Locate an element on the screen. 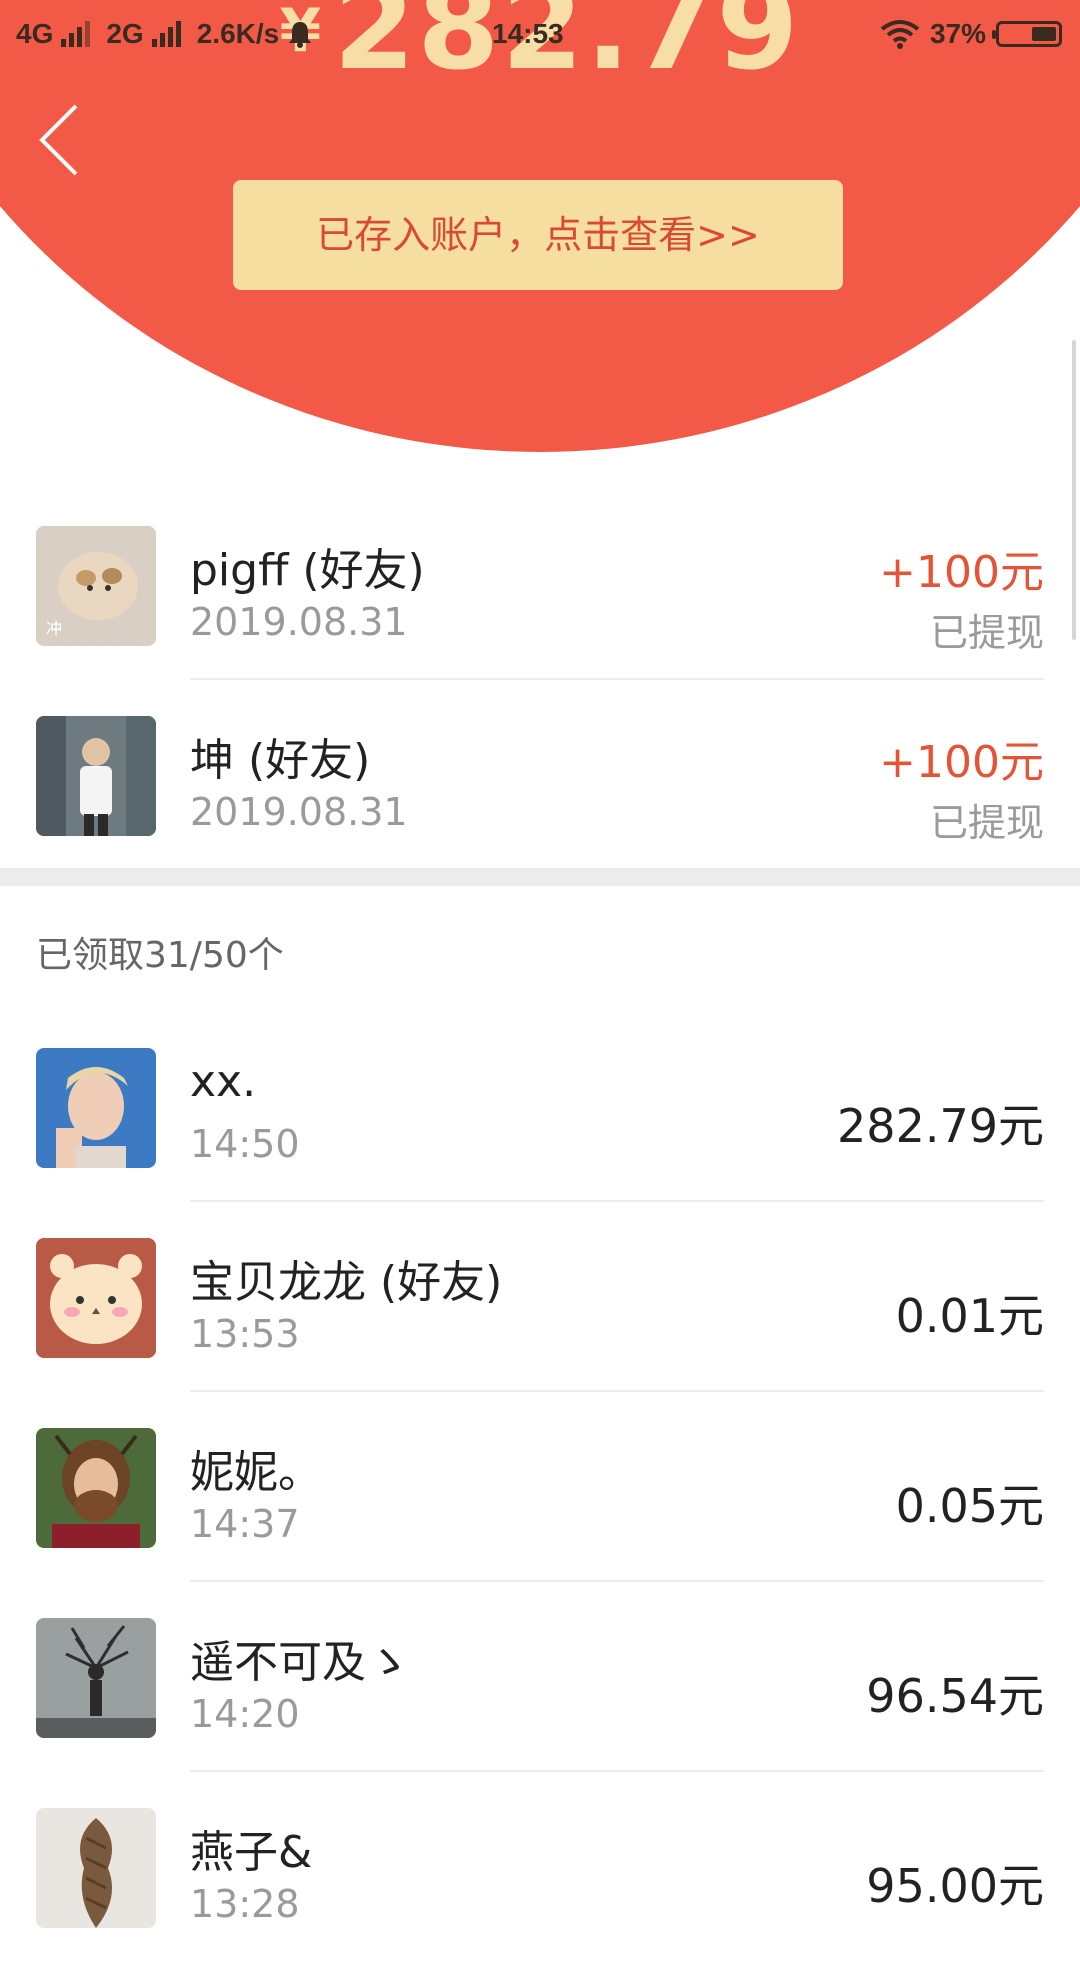 This screenshot has height=1962, width=1080. claim-time: 14:37 is located at coordinates (245, 1524).